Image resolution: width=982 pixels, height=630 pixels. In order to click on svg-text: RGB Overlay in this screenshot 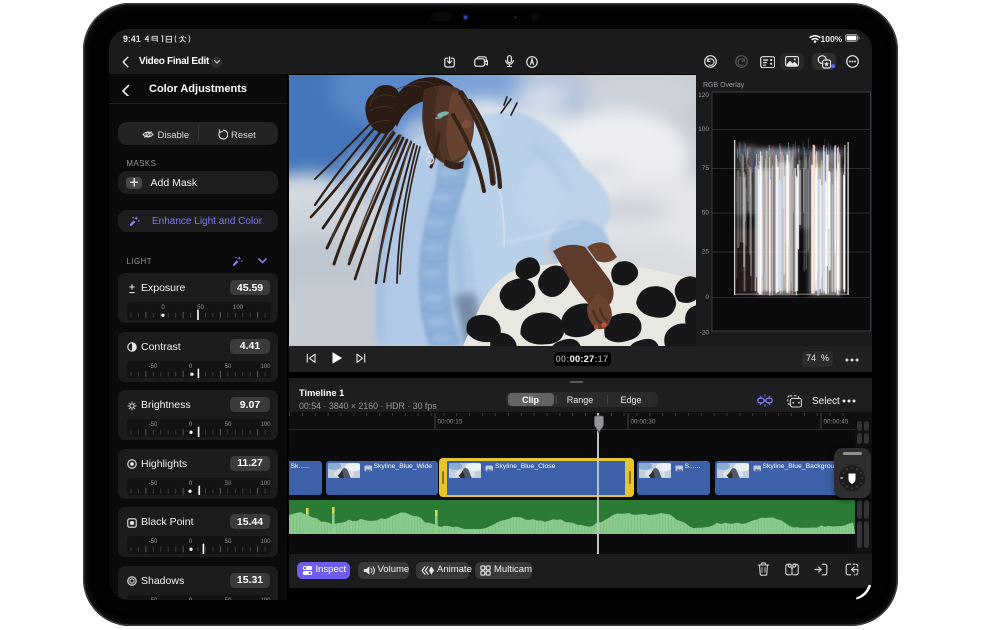, I will do `click(724, 85)`.